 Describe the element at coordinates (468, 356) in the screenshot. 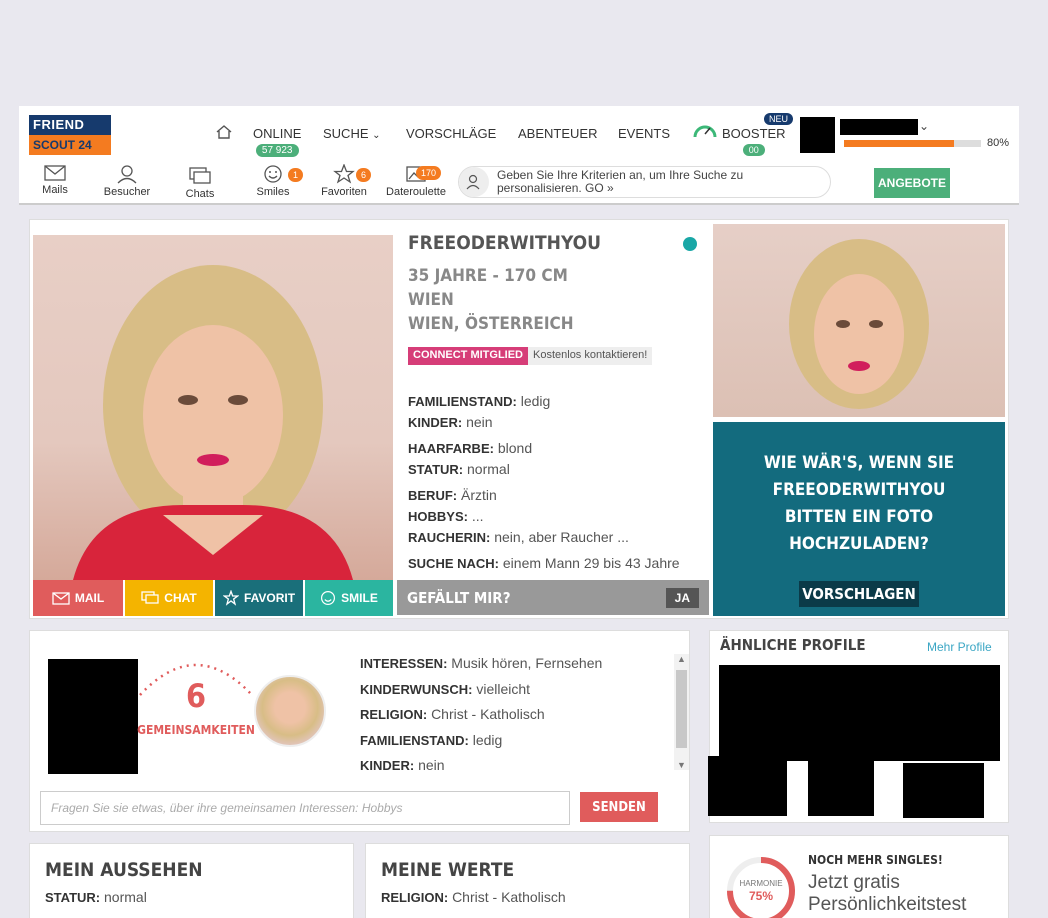

I see `connect-member-badge: CONNECT MITGLIED` at that location.